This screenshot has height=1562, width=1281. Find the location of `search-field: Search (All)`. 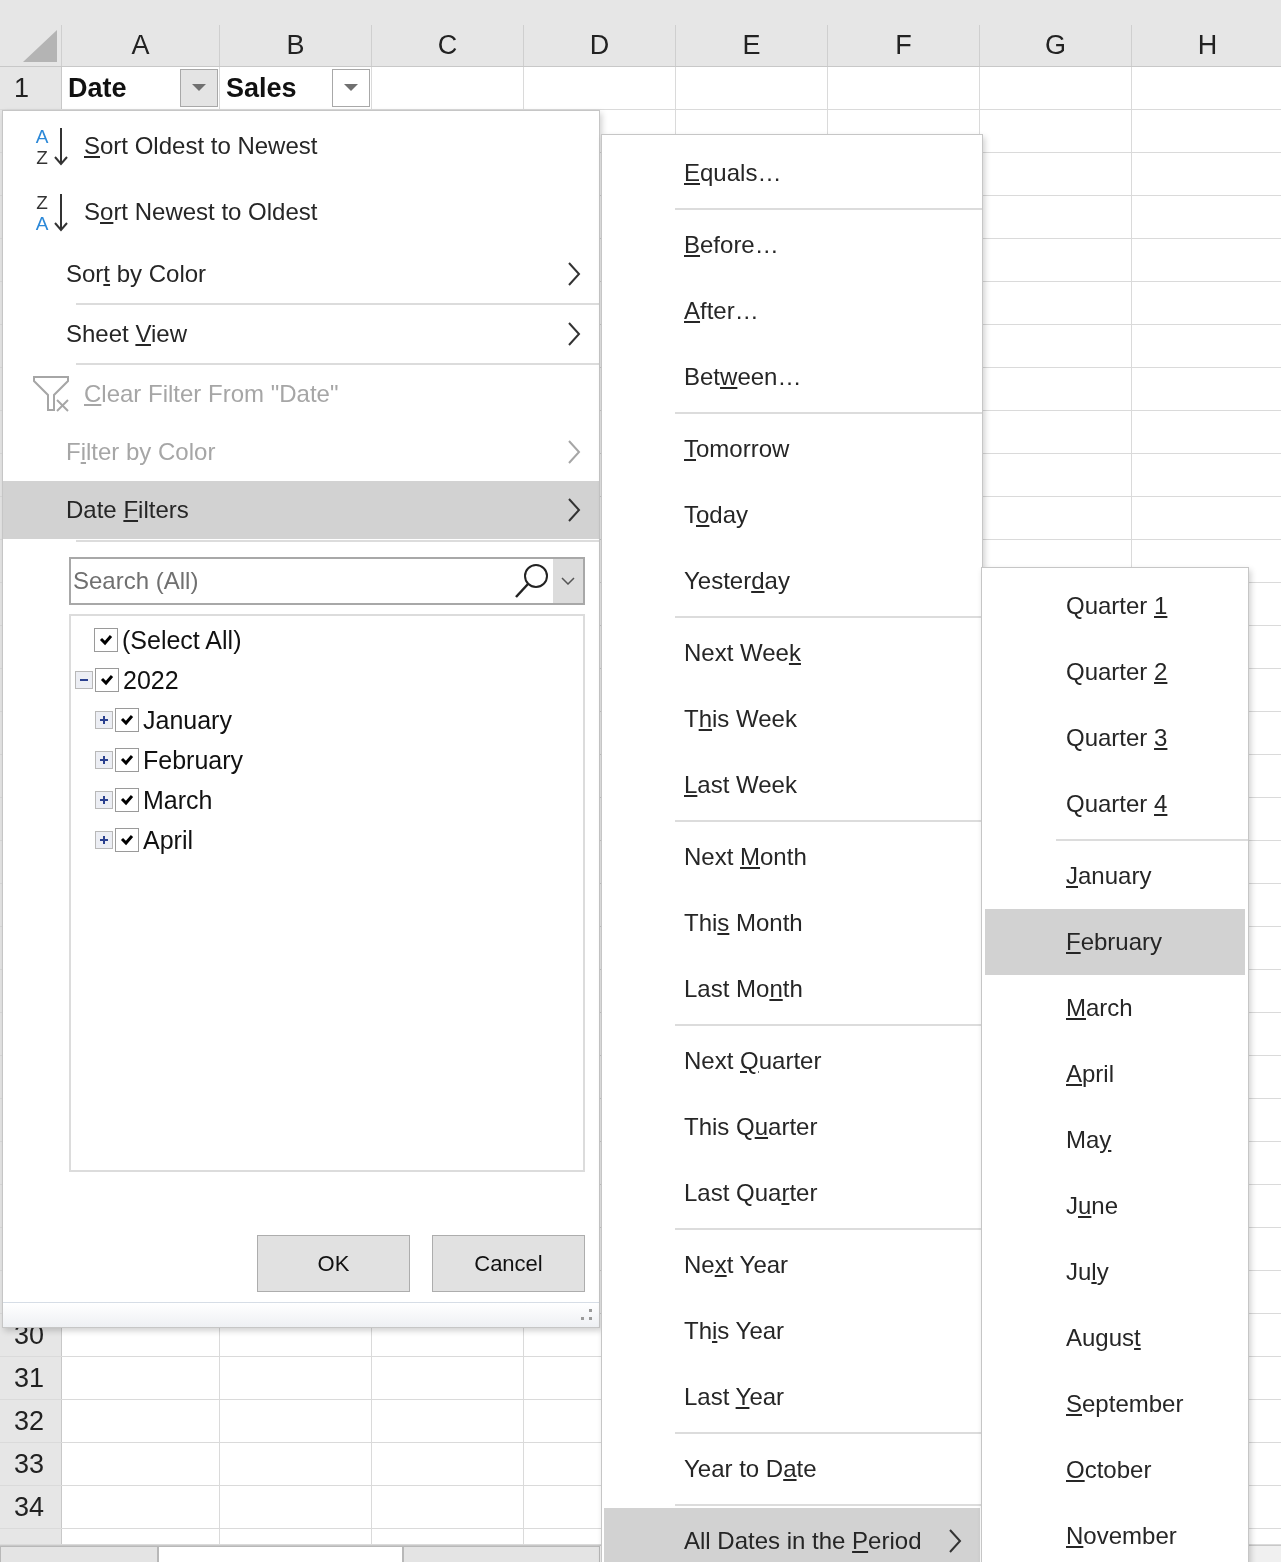

search-field: Search (All) is located at coordinates (292, 581).